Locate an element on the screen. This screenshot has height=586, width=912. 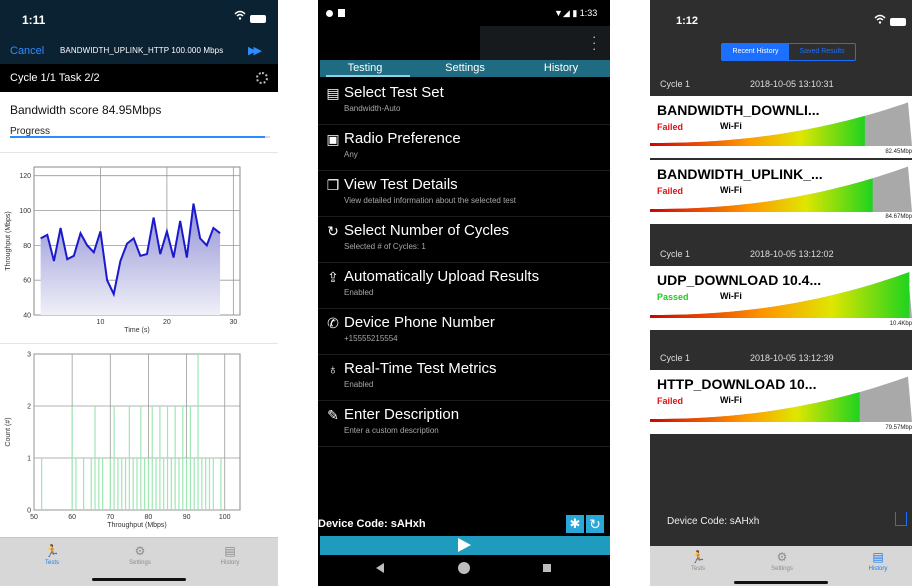
bandwidth-score: Bandwidth score 84.95Mbps is located at coordinates (86, 110).